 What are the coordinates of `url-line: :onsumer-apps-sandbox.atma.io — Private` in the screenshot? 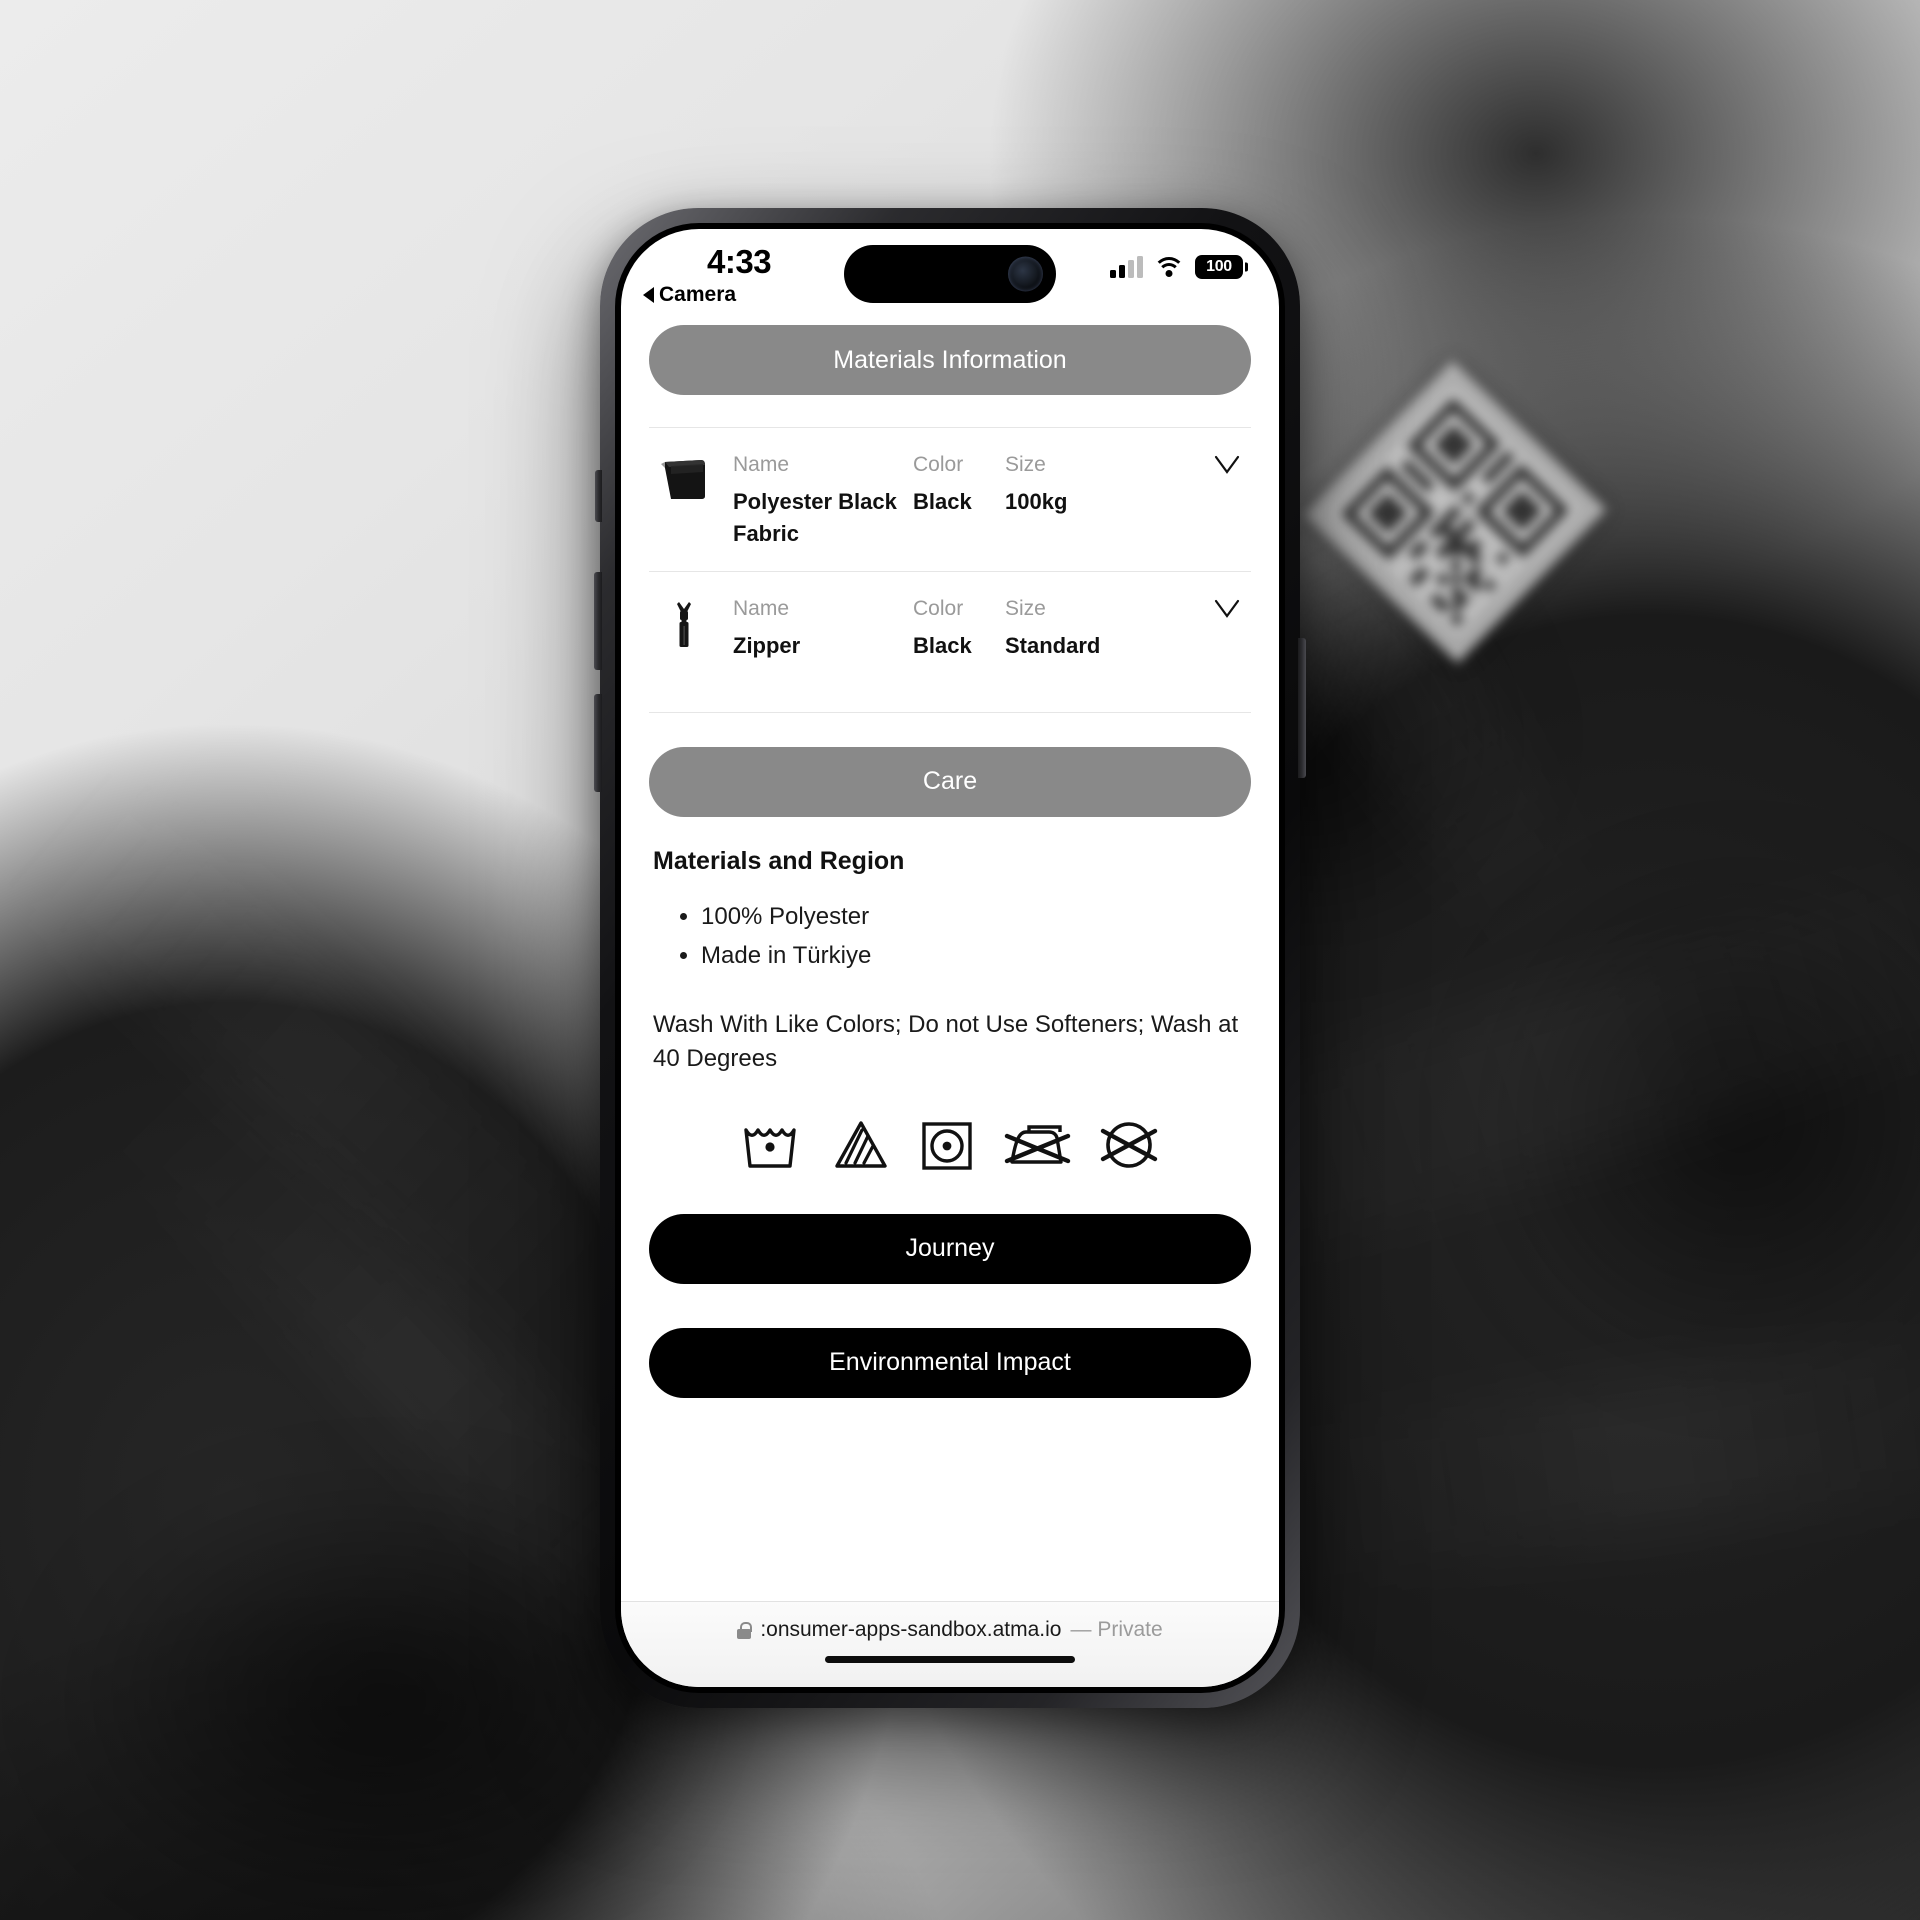 It's located at (950, 1630).